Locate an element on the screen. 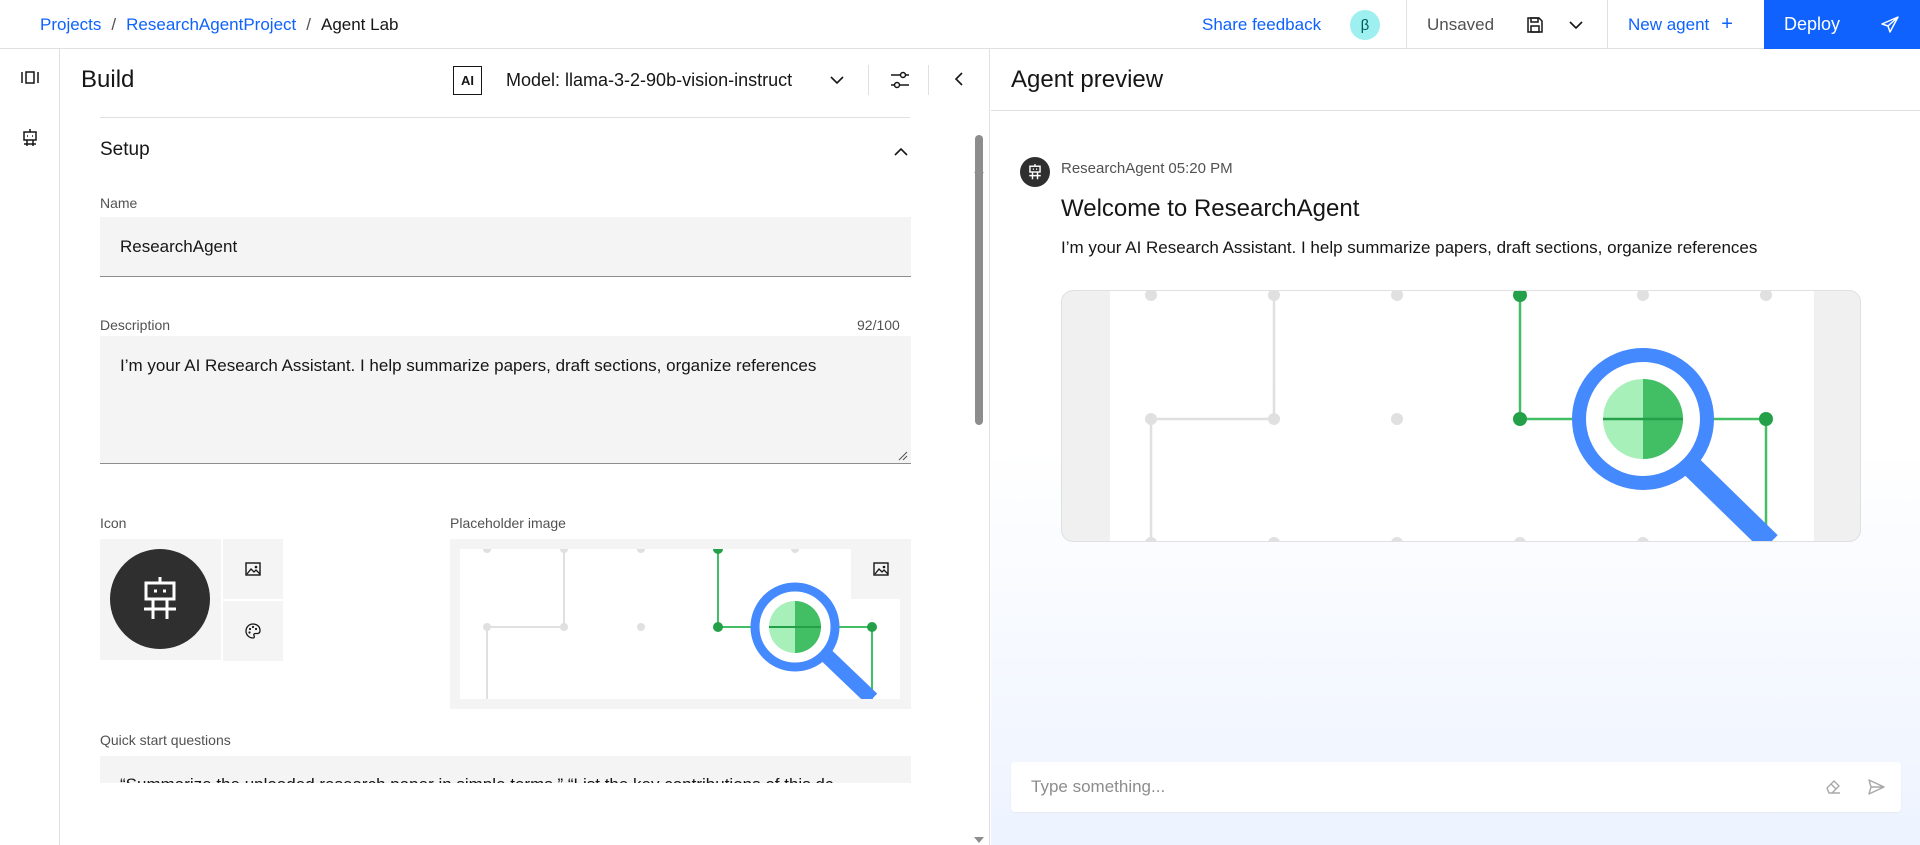 The width and height of the screenshot is (1920, 845). save-icon is located at coordinates (1535, 25).